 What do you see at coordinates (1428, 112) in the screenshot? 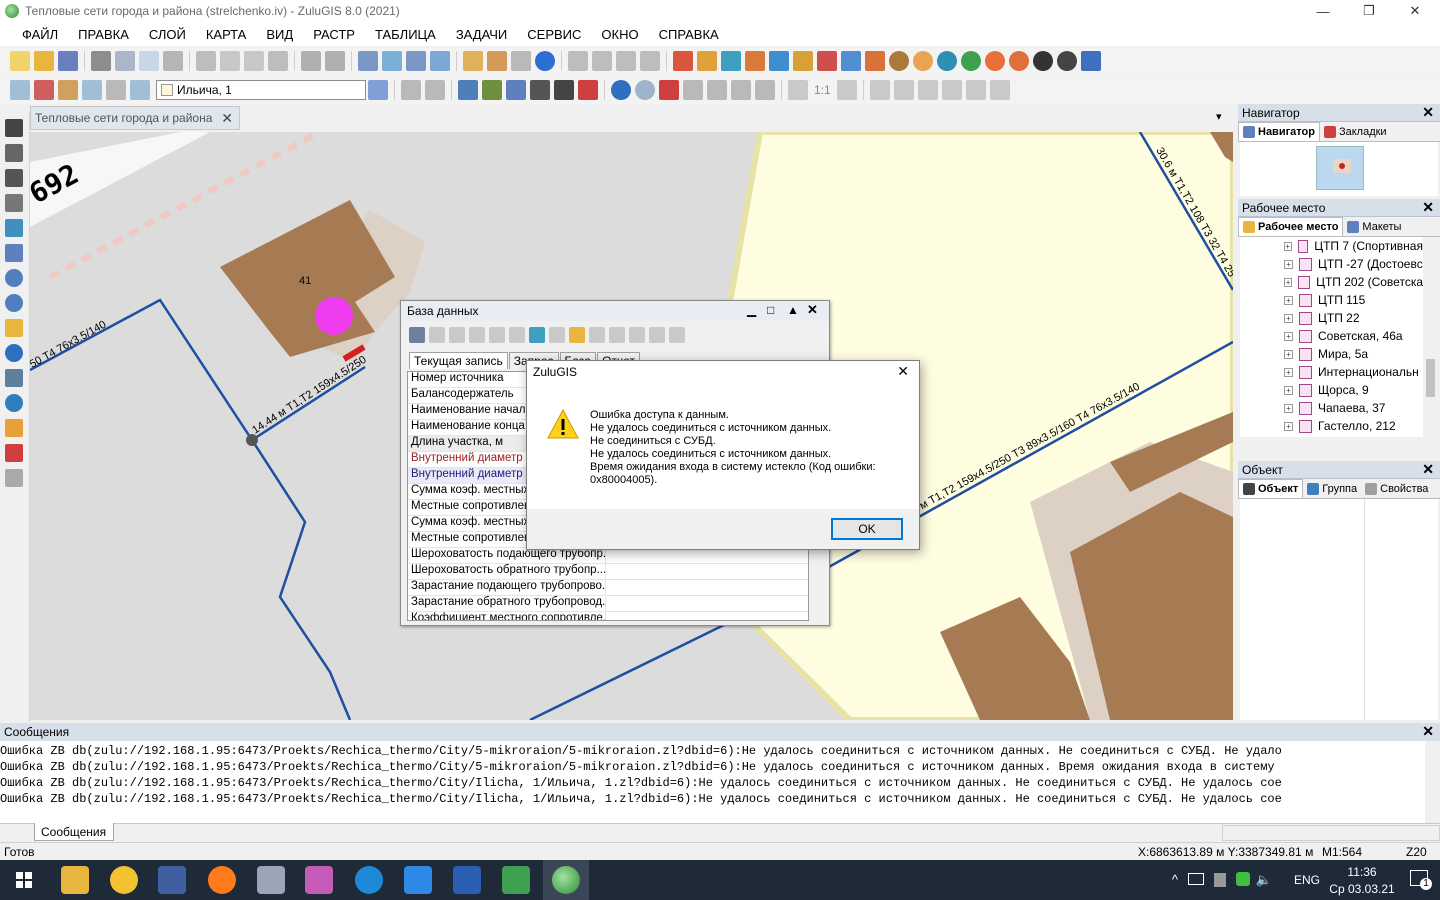
I see `navigator-close-icon: ✕` at bounding box center [1428, 112].